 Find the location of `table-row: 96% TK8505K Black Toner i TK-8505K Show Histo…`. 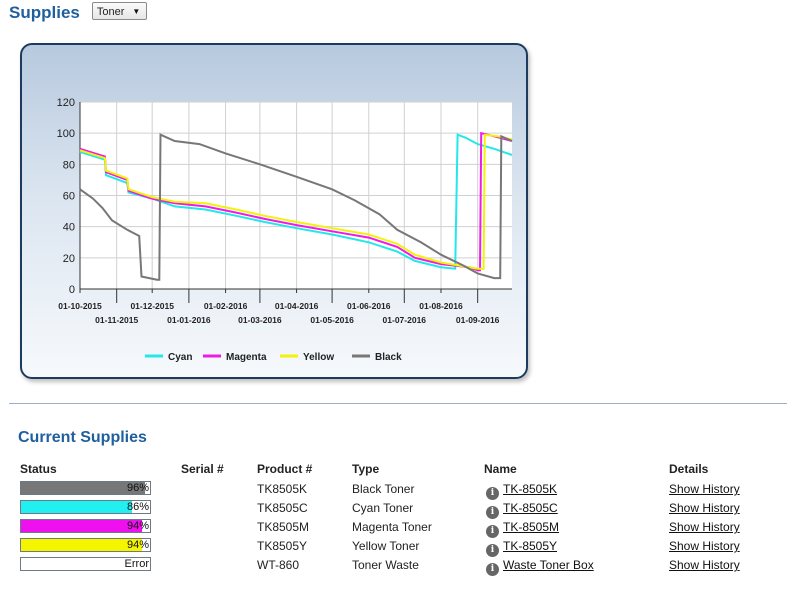

table-row: 96% TK8505K Black Toner i TK-8505K Show Histo… is located at coordinates (400, 490).